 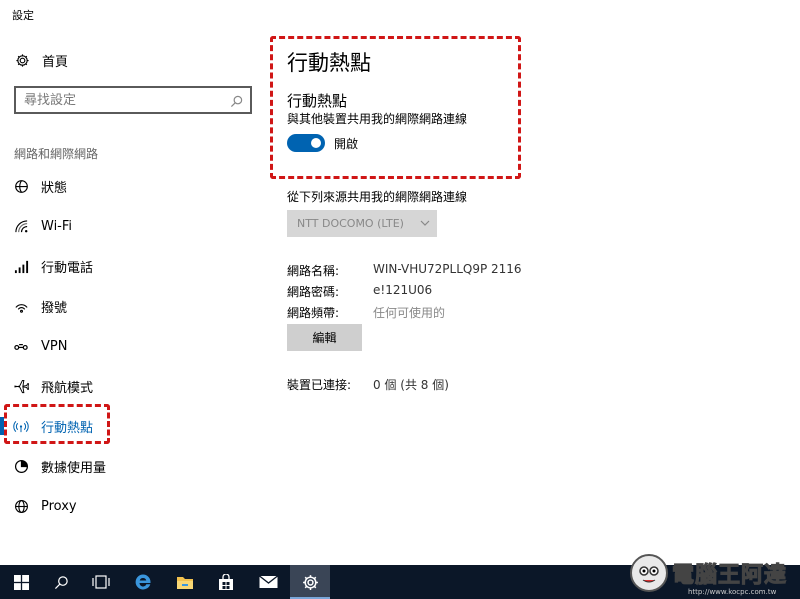 What do you see at coordinates (135, 306) in the screenshot?
I see `sidebar-item-dialup: 撥號` at bounding box center [135, 306].